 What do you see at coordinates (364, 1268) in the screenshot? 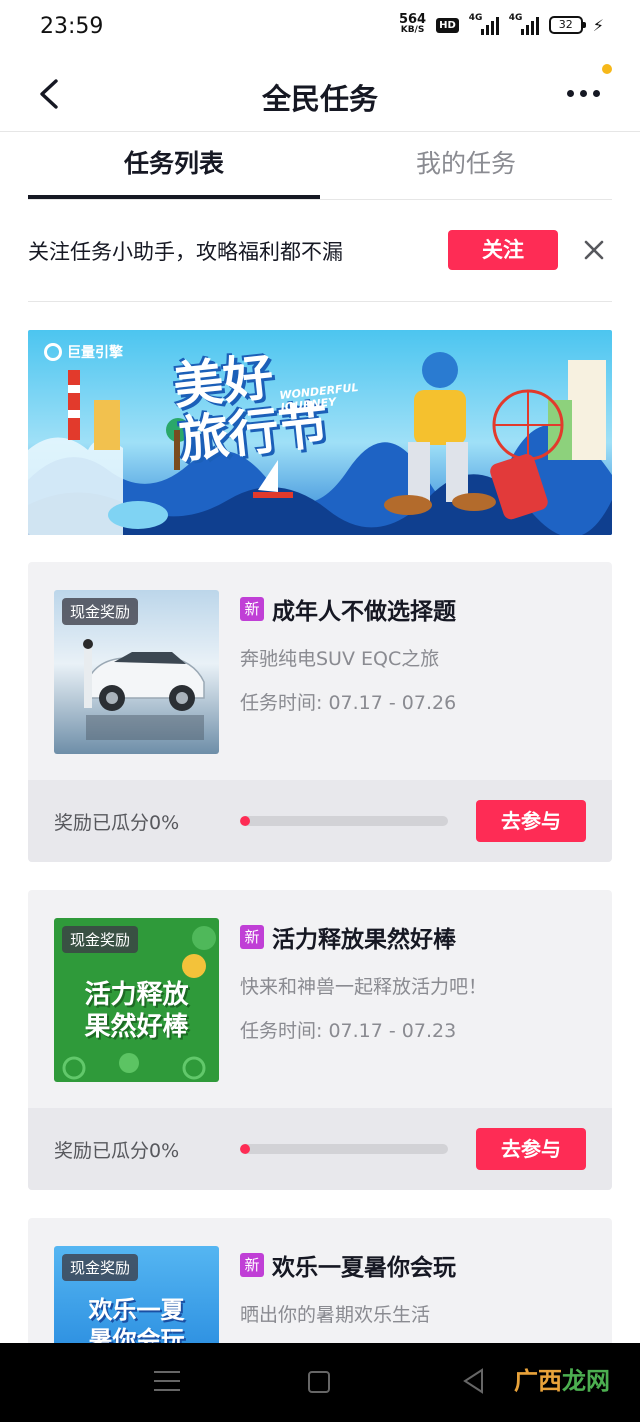
I see `task-title: 欢乐一夏暑你会玩` at bounding box center [364, 1268].